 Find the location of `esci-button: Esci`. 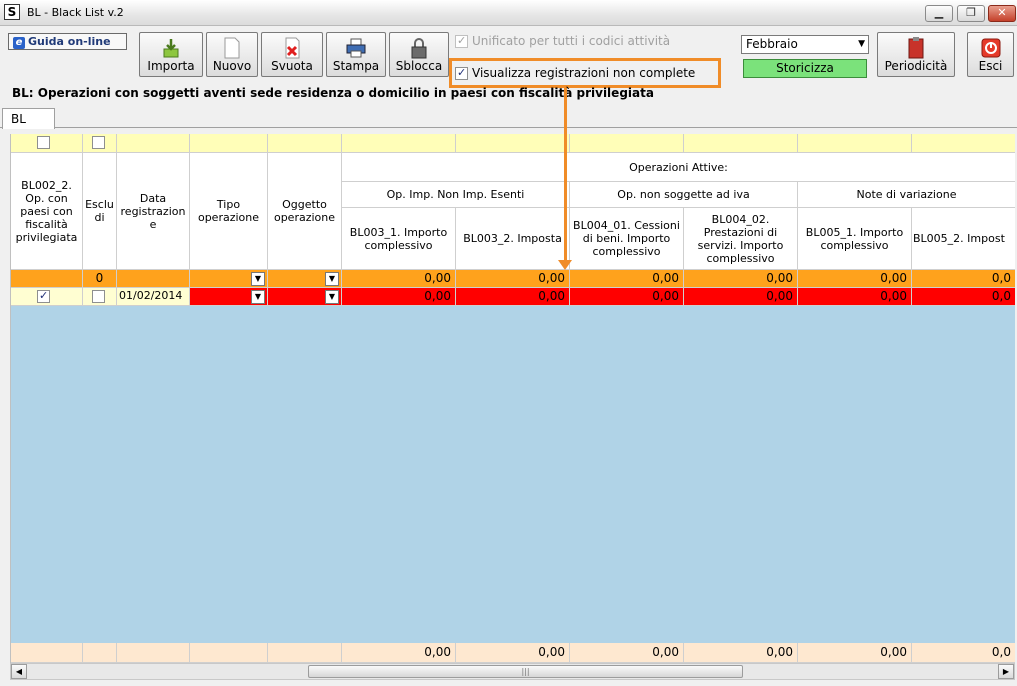

esci-button: Esci is located at coordinates (990, 54).